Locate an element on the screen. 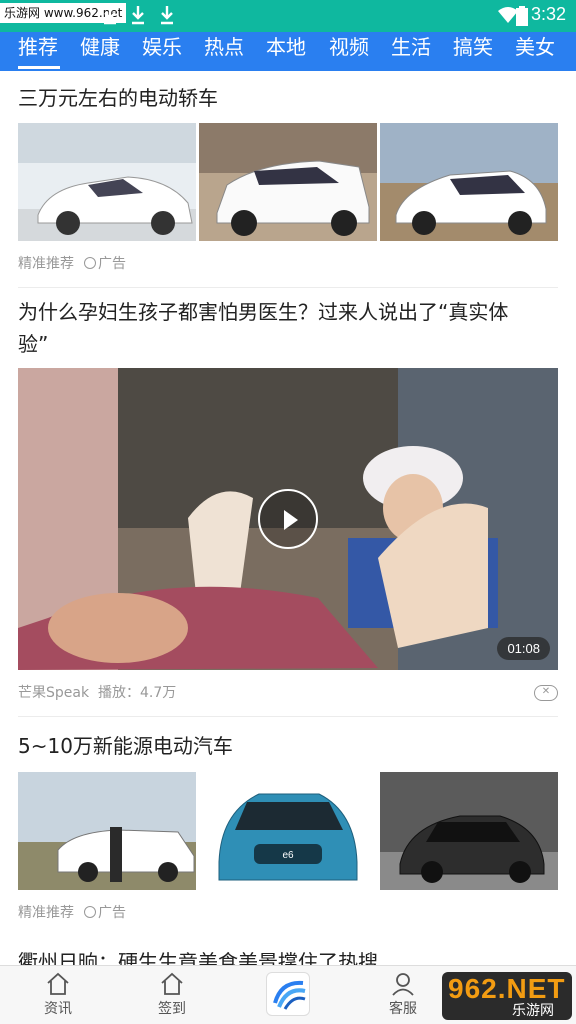 The width and height of the screenshot is (576, 1024). tab-local: 本地 is located at coordinates (286, 51).